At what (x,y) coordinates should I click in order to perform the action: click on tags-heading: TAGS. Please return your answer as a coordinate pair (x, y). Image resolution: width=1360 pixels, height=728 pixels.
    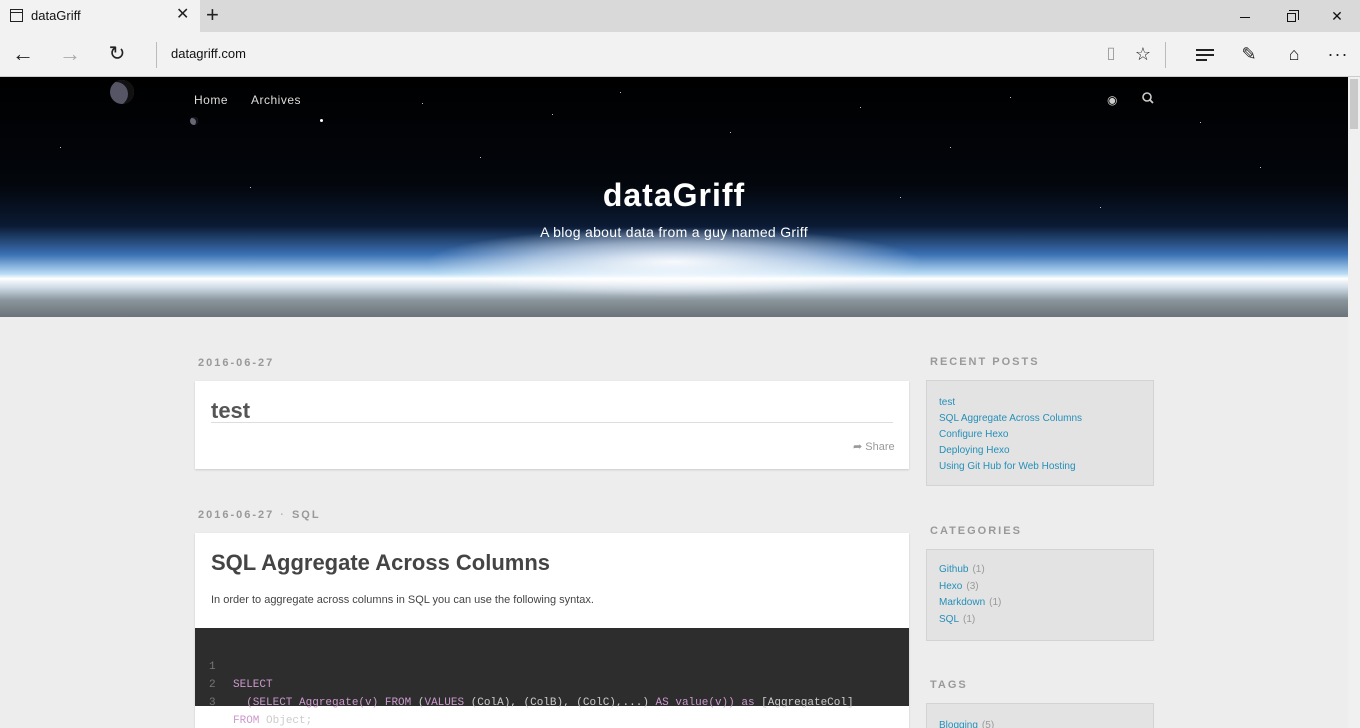
    Looking at the image, I should click on (949, 685).